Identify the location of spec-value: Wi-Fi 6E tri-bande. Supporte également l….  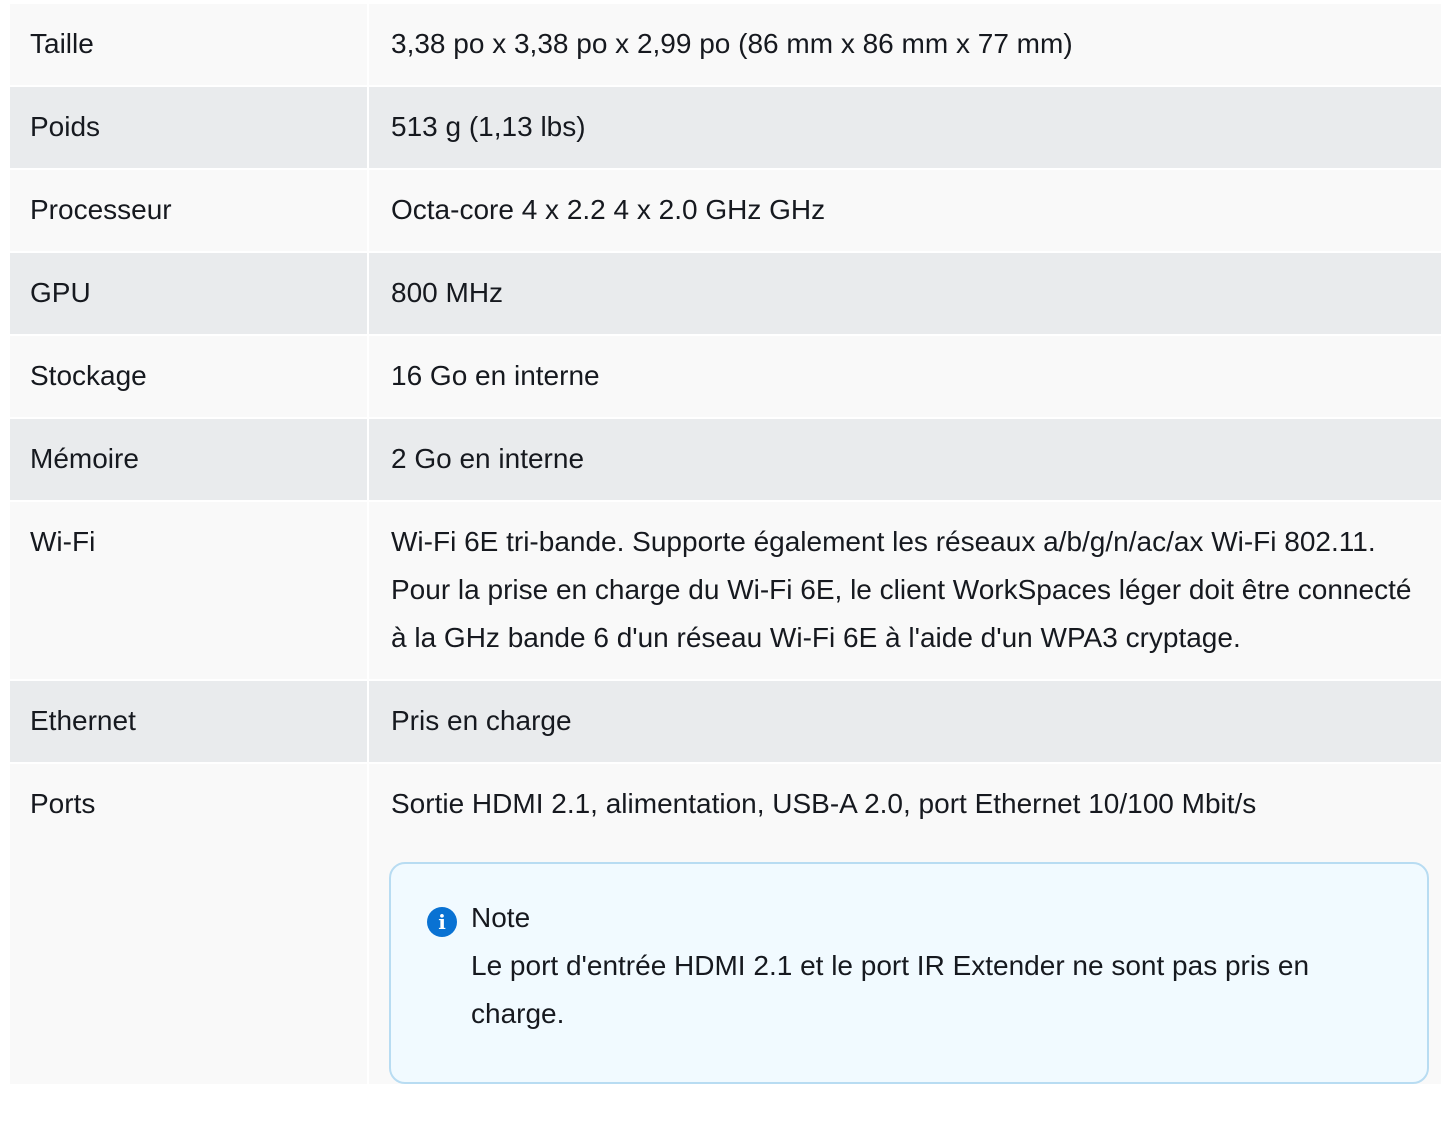
(904, 591).